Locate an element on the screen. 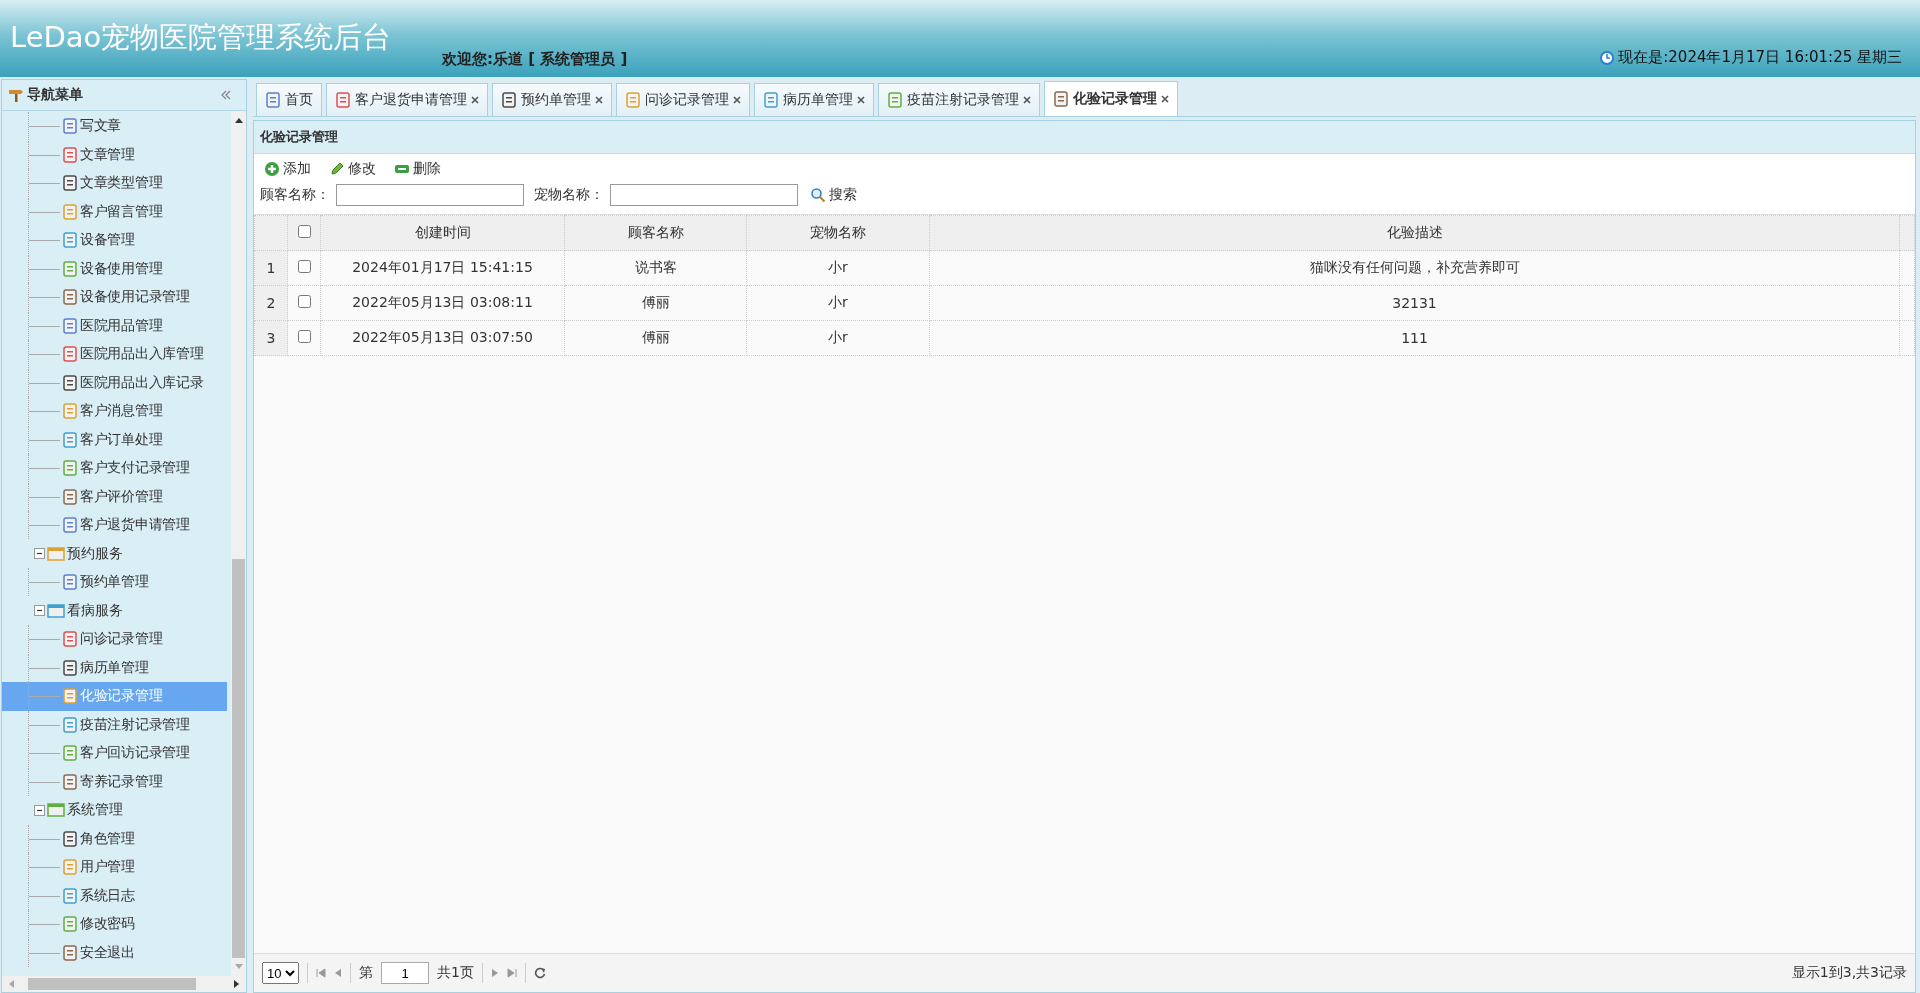 This screenshot has height=993, width=1920. tree-item: 客户支付记录管理 is located at coordinates (114, 468).